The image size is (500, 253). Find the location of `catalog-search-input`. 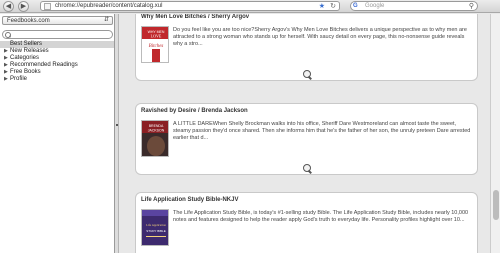

catalog-search-input is located at coordinates (57, 34).